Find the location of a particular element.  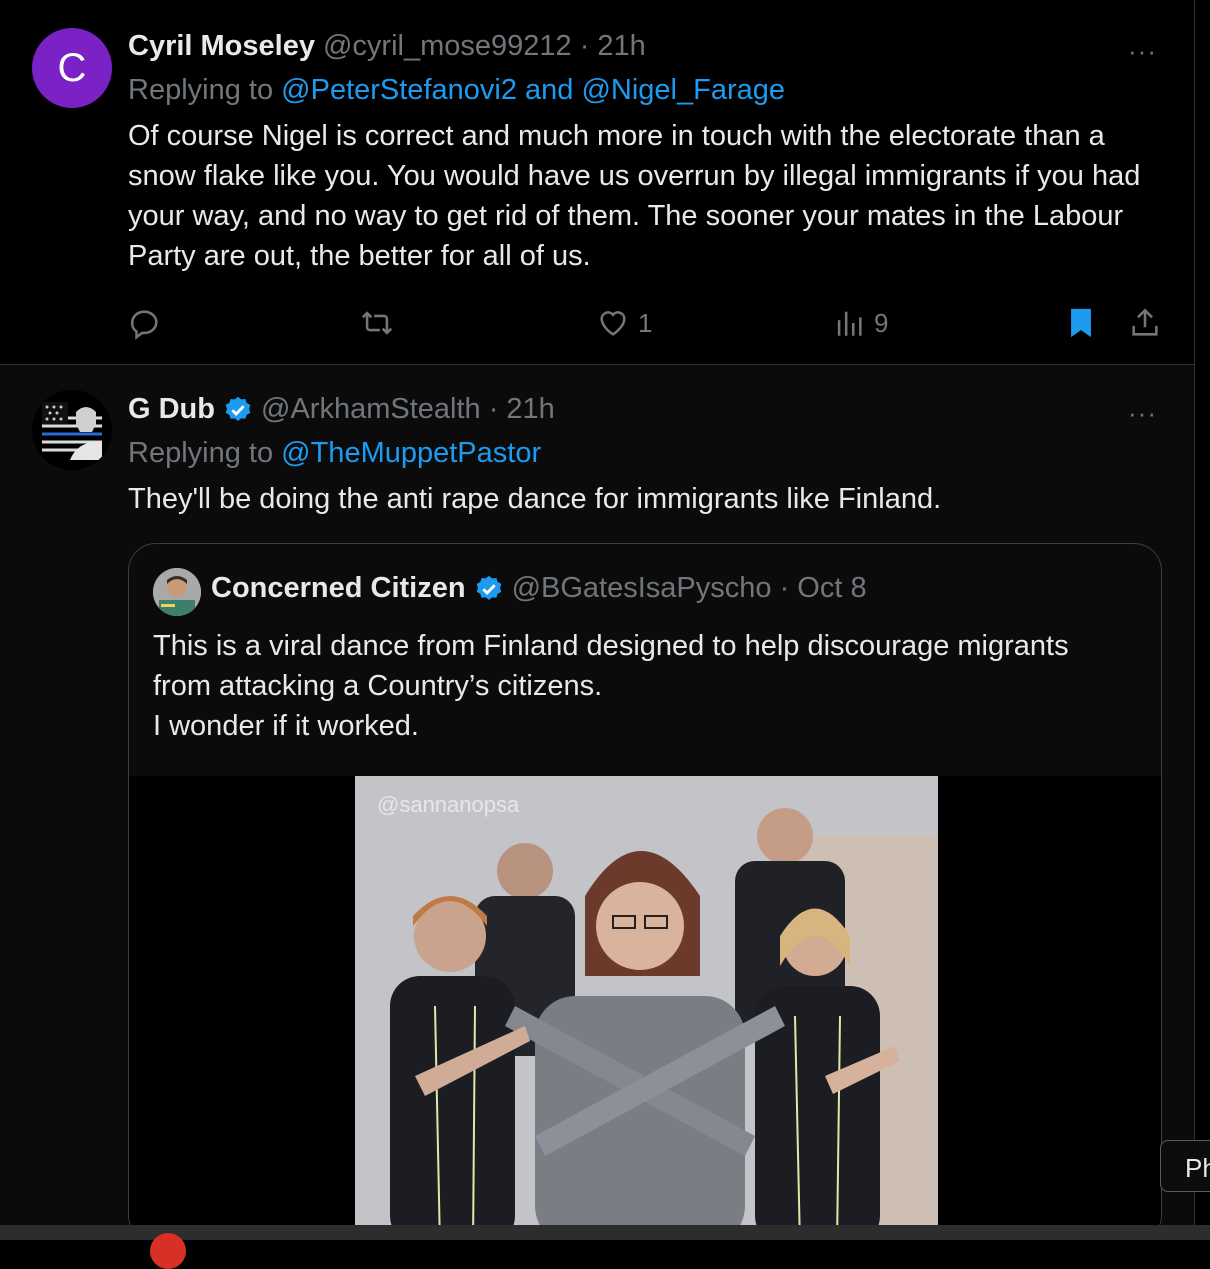

author-name: G Dub is located at coordinates (171, 409).